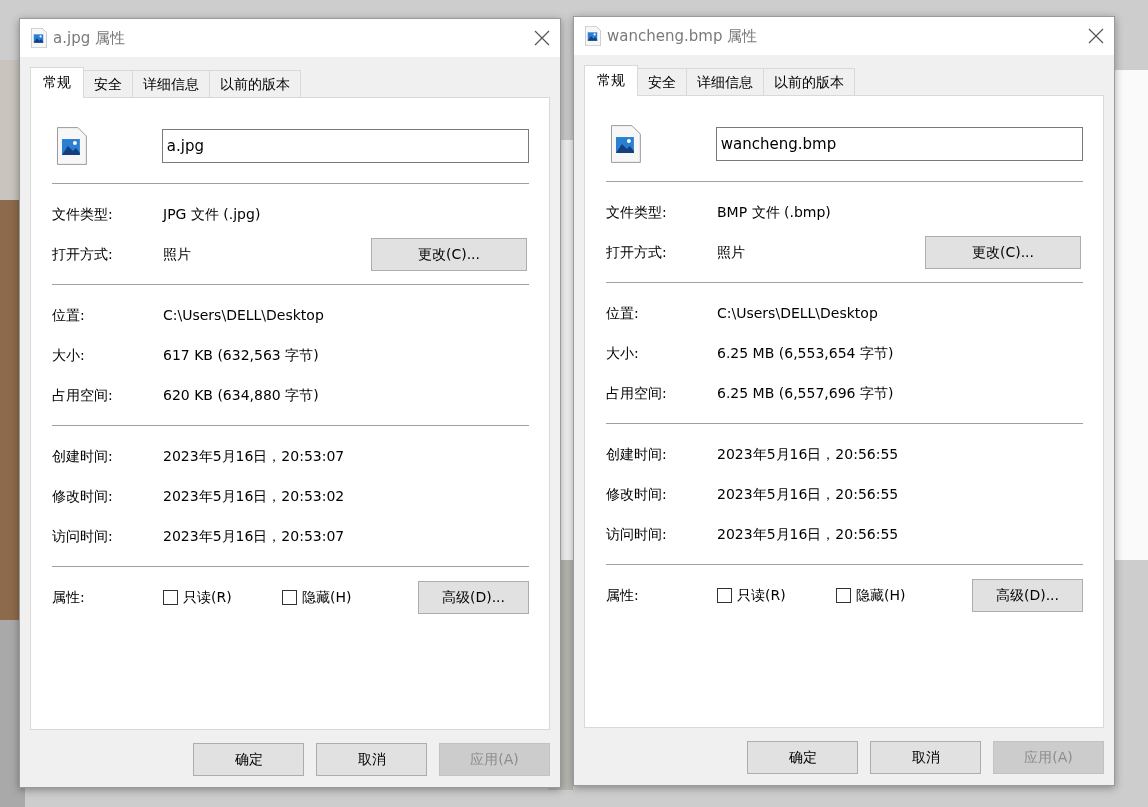 The width and height of the screenshot is (1148, 807). Describe the element at coordinates (254, 496) in the screenshot. I see `property-value: 2023年5月16日，20:53:02` at that location.